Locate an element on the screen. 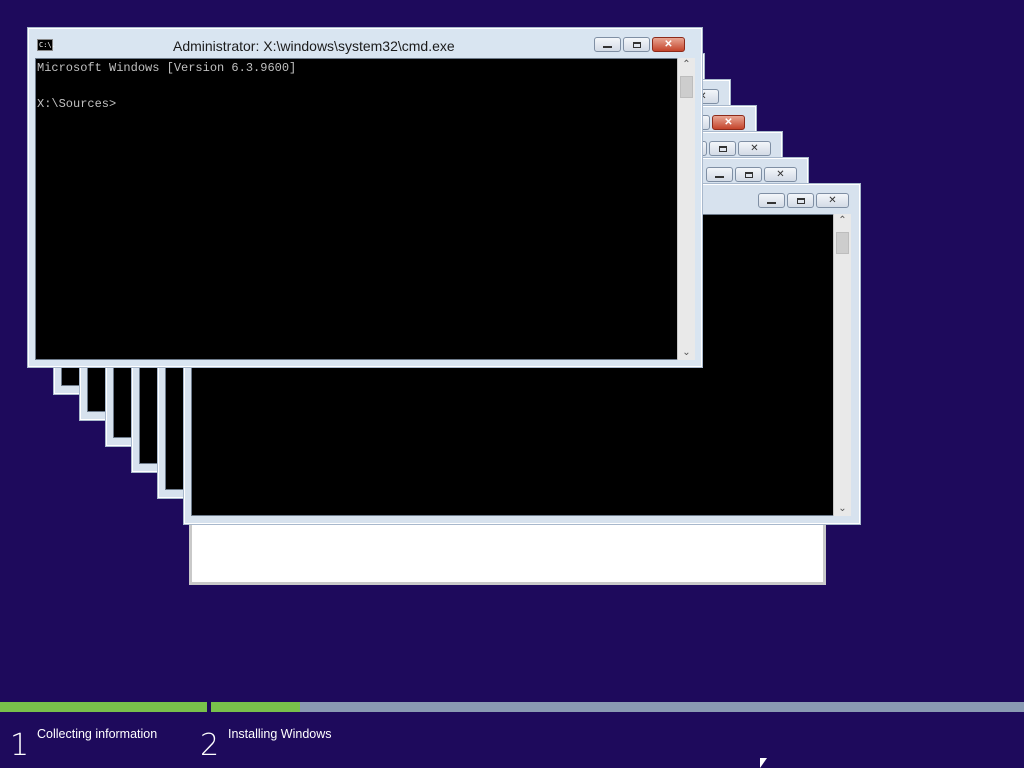 Image resolution: width=1024 pixels, height=768 pixels. step2-progress-track is located at coordinates (617, 707).